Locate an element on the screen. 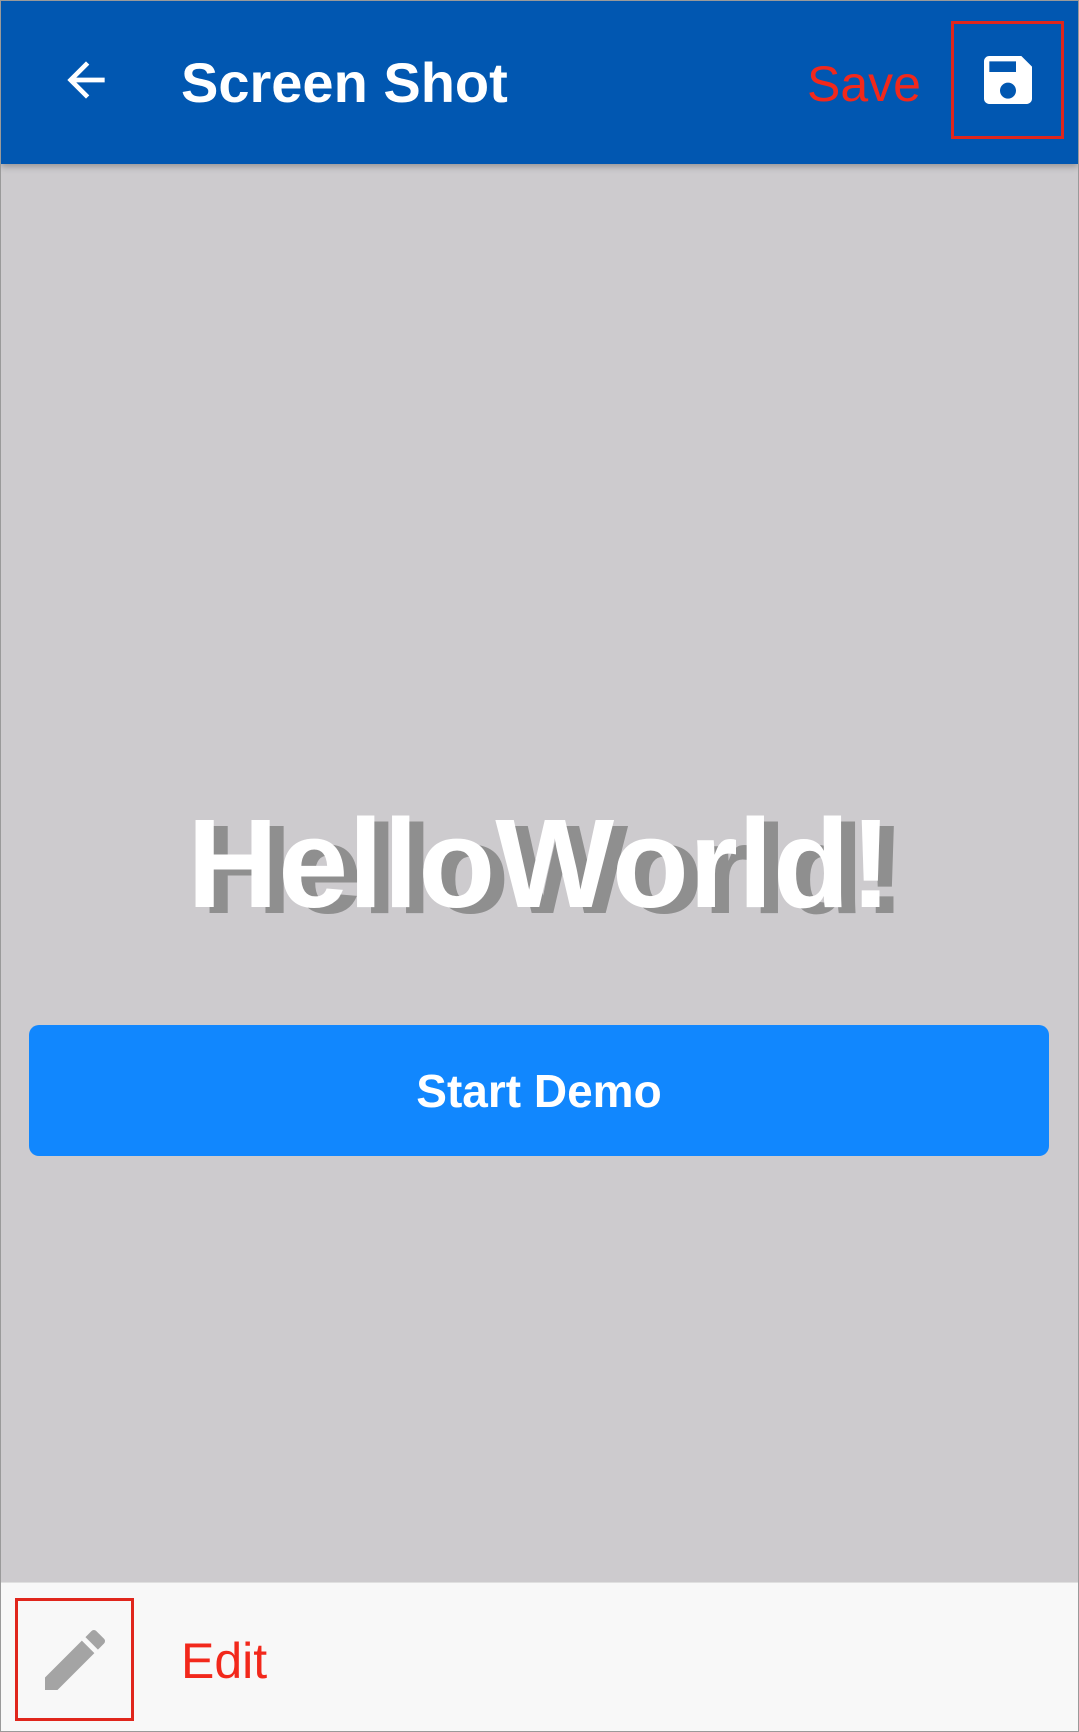 The width and height of the screenshot is (1079, 1732). headline-container: HelloWorld! is located at coordinates (539, 864).